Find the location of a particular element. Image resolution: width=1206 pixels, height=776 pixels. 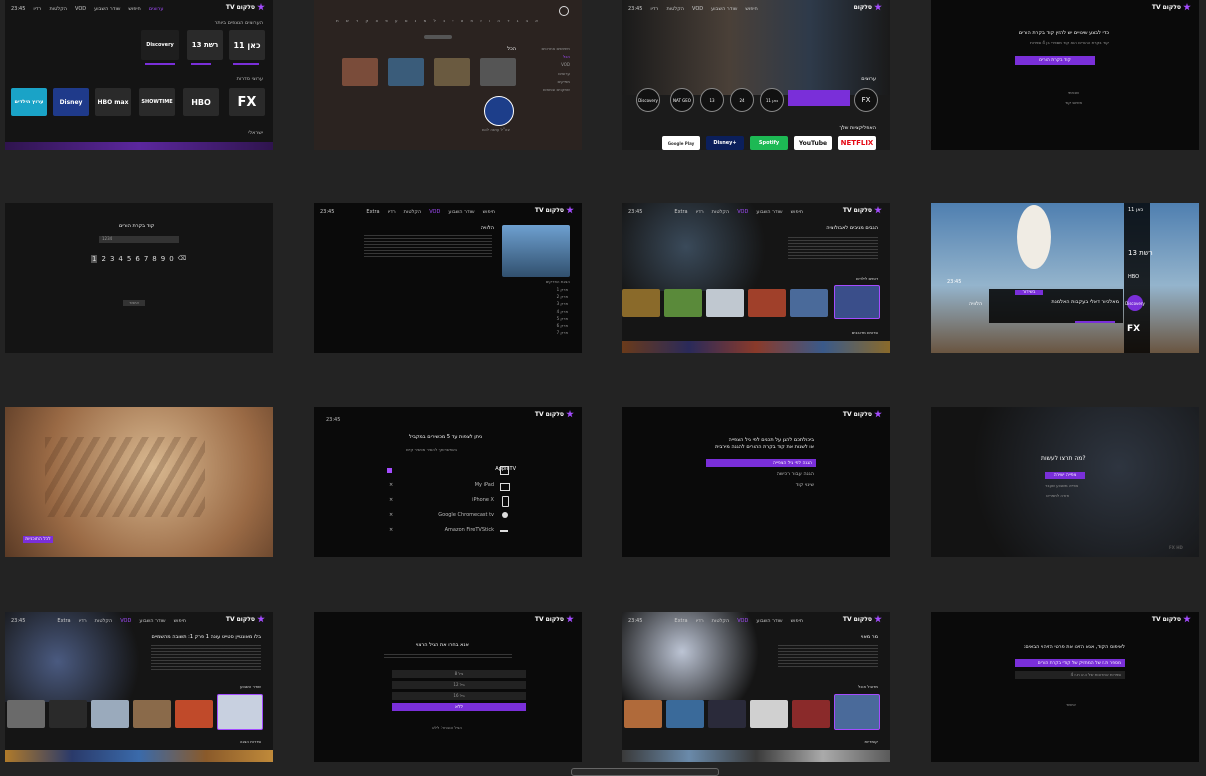

digit-key: 1 is located at coordinates (94, 259).